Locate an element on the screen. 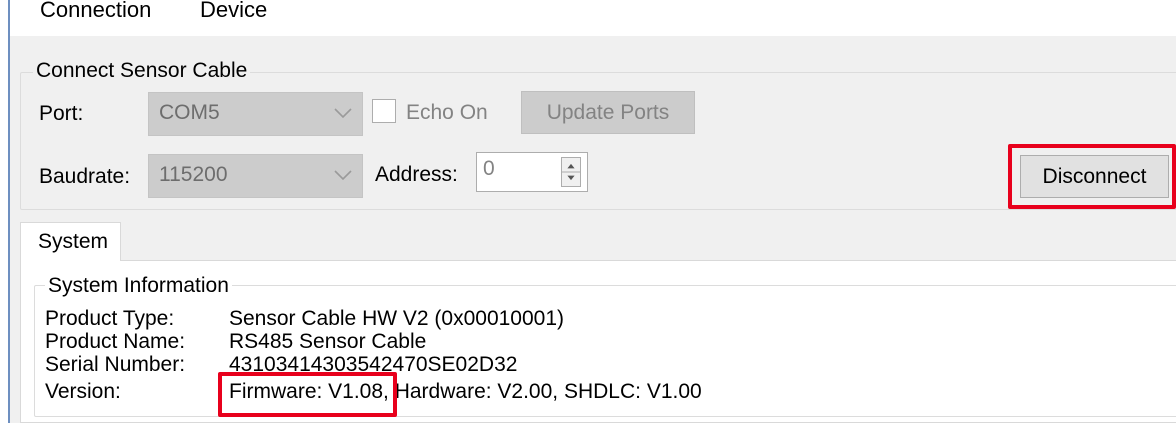 This screenshot has height=423, width=1176. port-combobox: COM5 is located at coordinates (255, 114).